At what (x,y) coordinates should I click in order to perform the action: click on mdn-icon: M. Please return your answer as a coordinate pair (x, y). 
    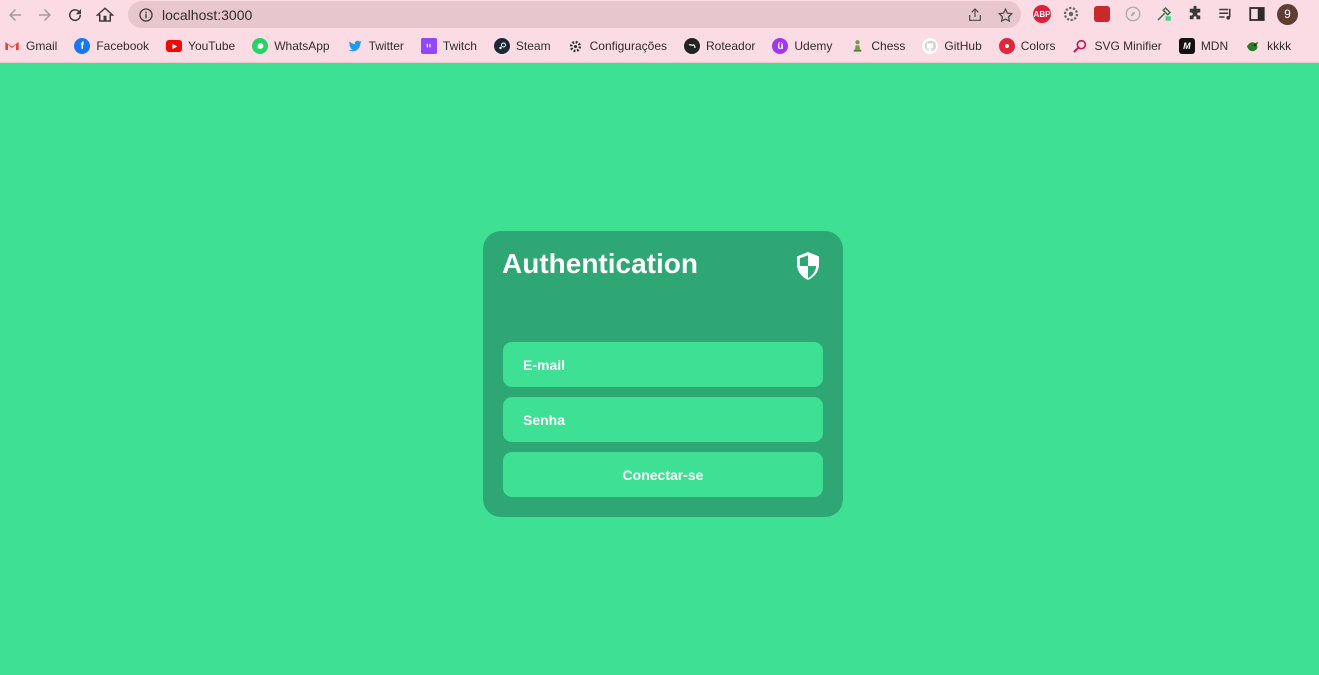
    Looking at the image, I should click on (1186, 46).